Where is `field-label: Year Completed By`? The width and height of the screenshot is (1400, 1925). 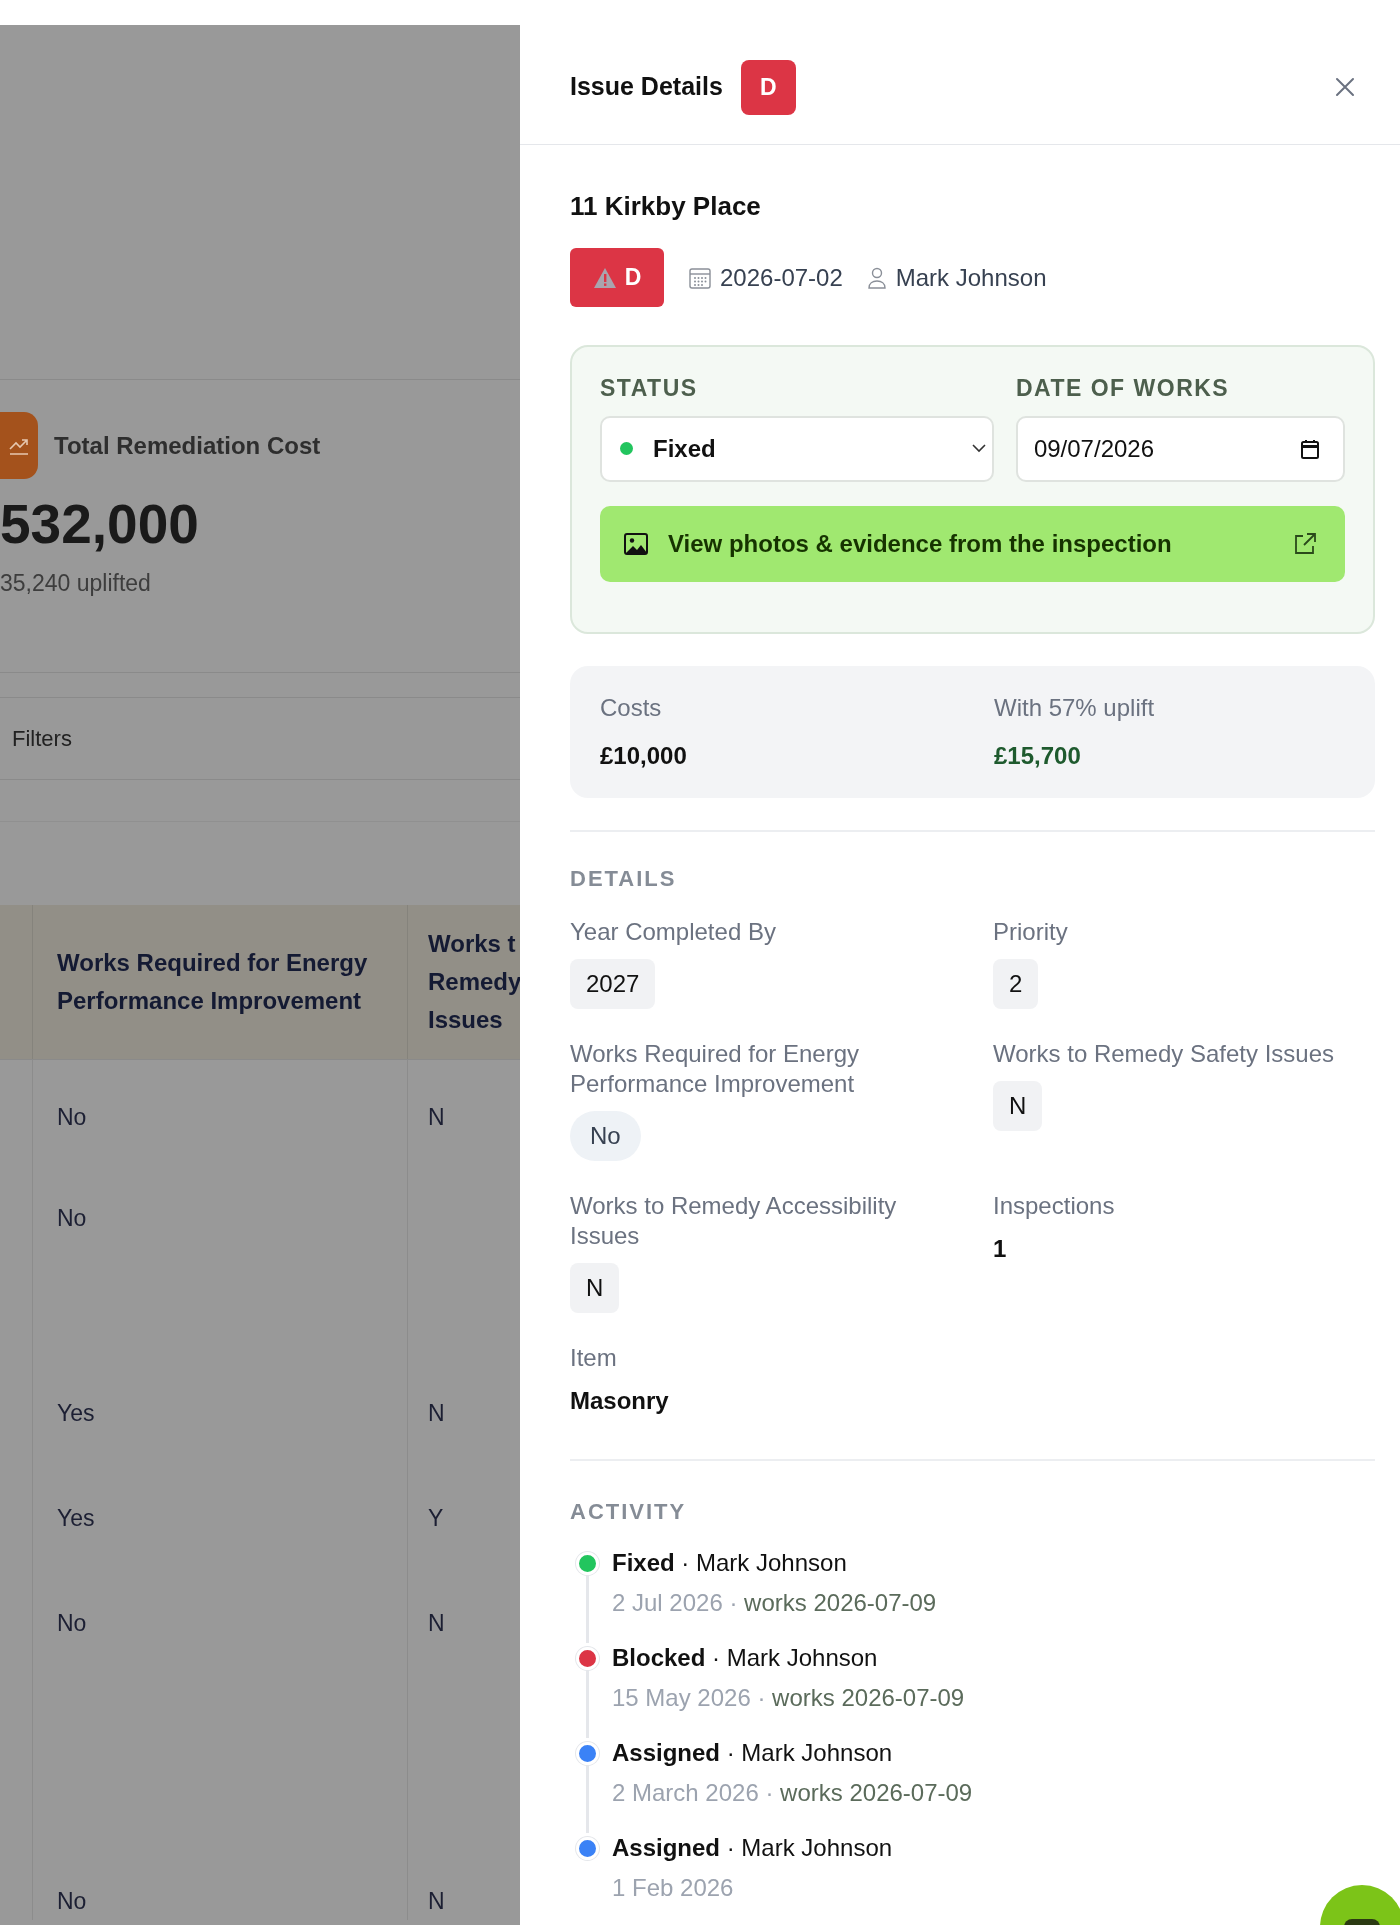
field-label: Year Completed By is located at coordinates (673, 931).